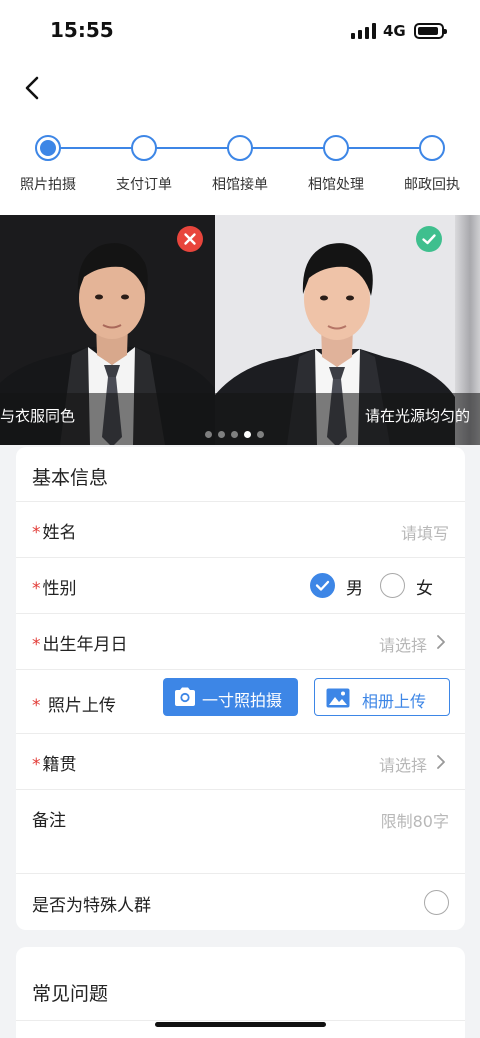 This screenshot has width=480, height=1038. What do you see at coordinates (424, 586) in the screenshot?
I see `gender-female-label: 女` at bounding box center [424, 586].